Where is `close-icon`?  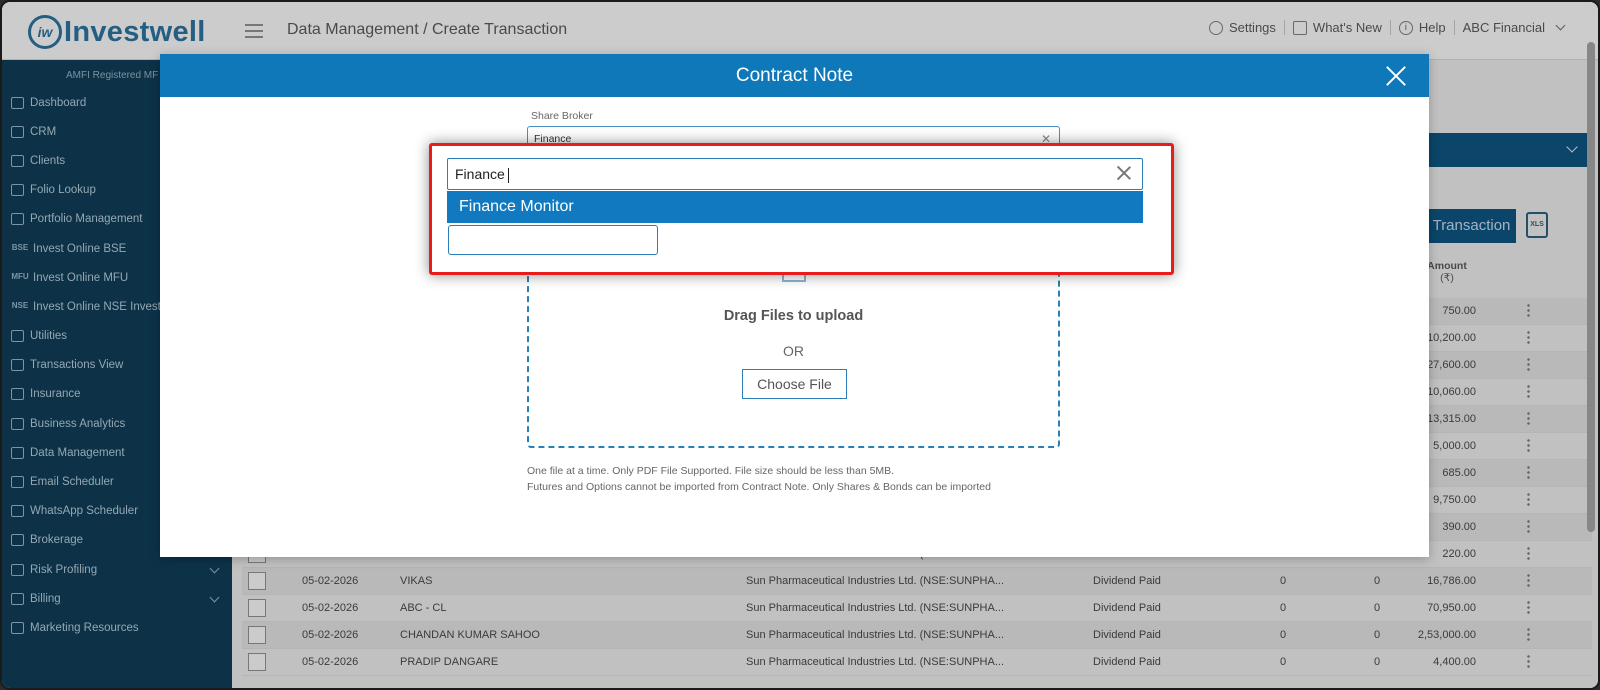 close-icon is located at coordinates (1396, 76).